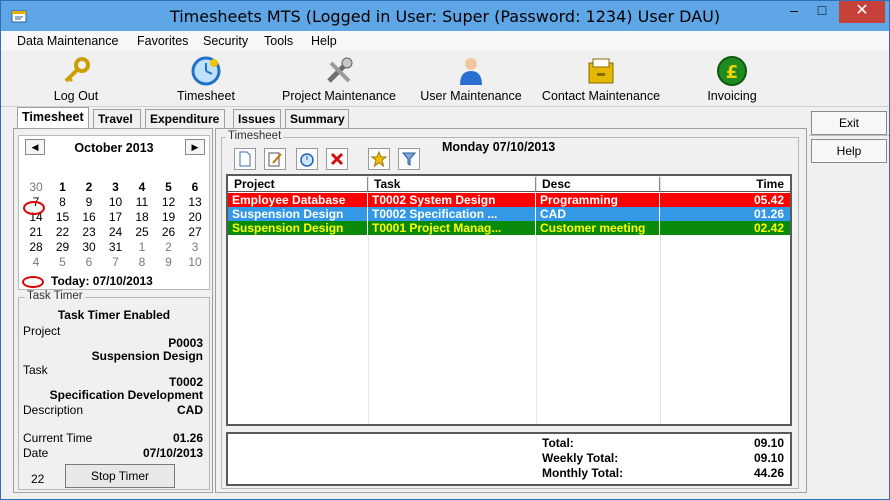 This screenshot has height=500, width=890. What do you see at coordinates (452, 184) in the screenshot?
I see `column-task: Task` at bounding box center [452, 184].